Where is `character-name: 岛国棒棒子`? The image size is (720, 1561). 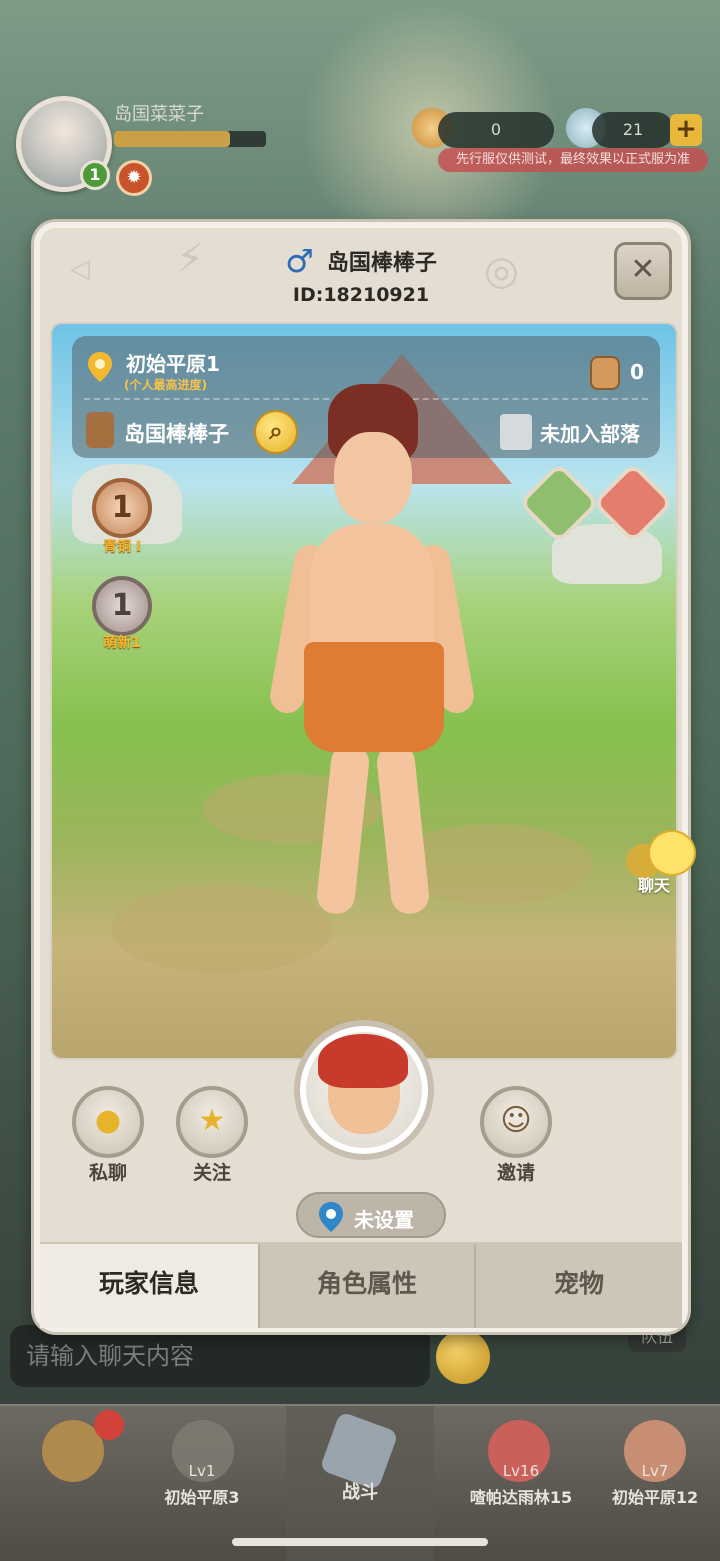 character-name: 岛国棒棒子 is located at coordinates (176, 434).